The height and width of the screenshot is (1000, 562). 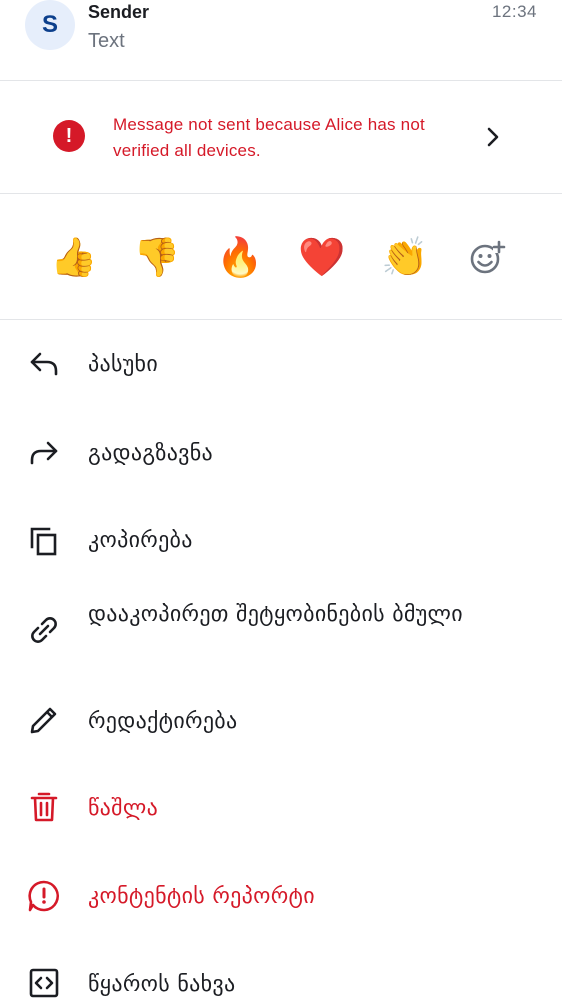 I want to click on menu-item-copy-link: დააკოპირეთ შეტყობინების ბმული, so click(x=281, y=633).